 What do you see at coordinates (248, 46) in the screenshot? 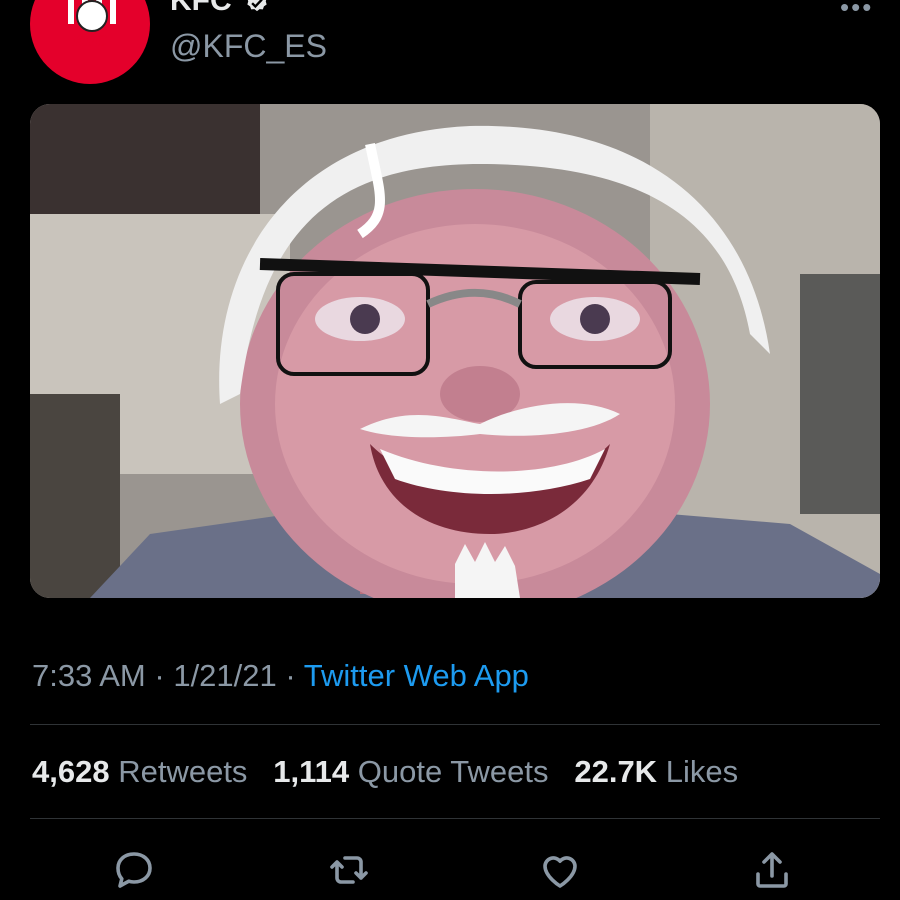
I see `handle: @KFC_ES` at bounding box center [248, 46].